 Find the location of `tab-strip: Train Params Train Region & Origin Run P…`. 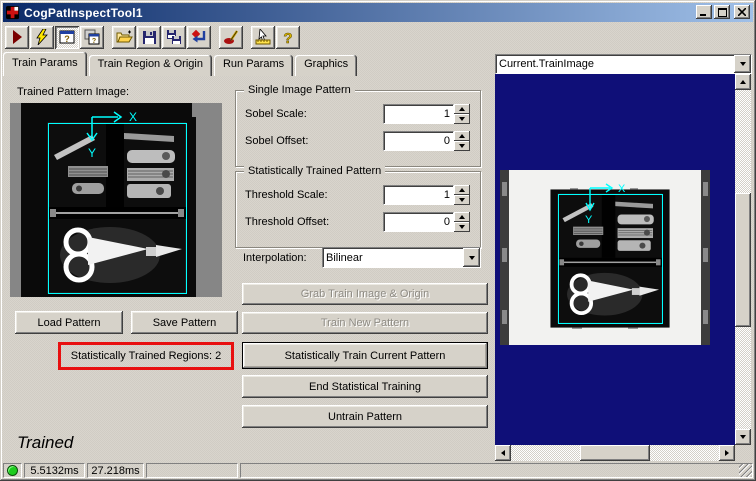

tab-strip: Train Params Train Region & Origin Run P… is located at coordinates (181, 64).